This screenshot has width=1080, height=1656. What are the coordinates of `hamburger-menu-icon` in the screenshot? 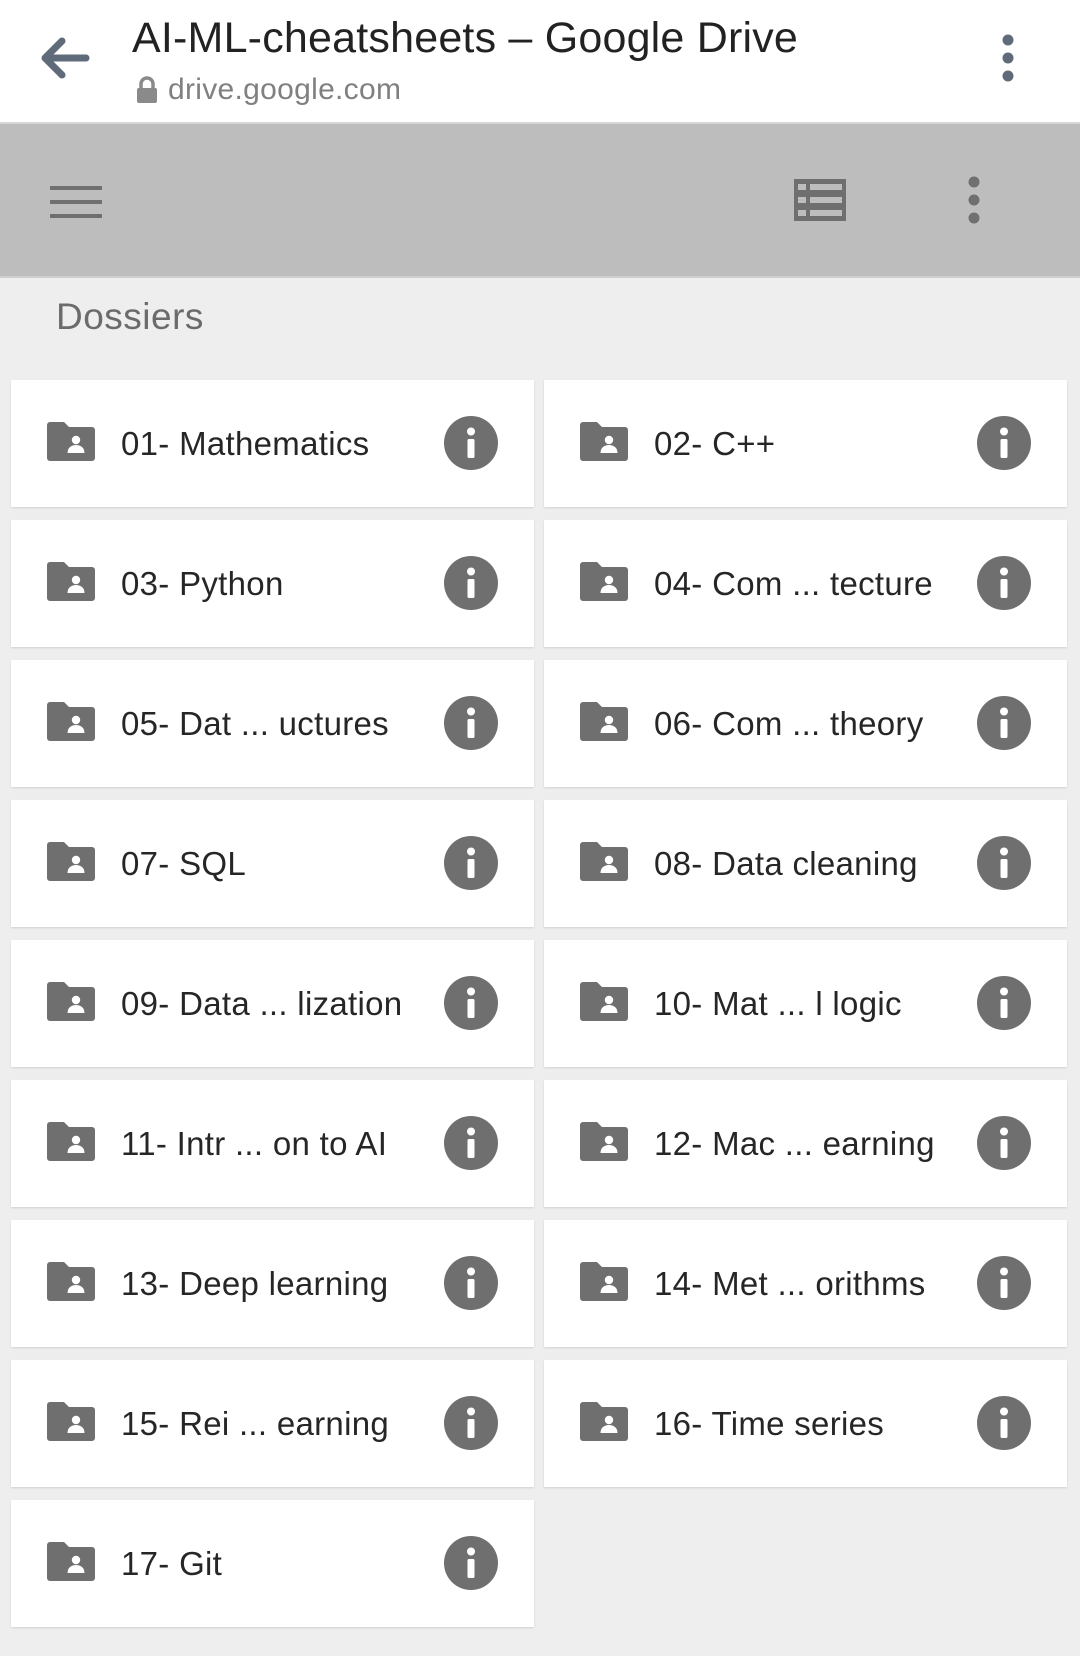 It's located at (76, 202).